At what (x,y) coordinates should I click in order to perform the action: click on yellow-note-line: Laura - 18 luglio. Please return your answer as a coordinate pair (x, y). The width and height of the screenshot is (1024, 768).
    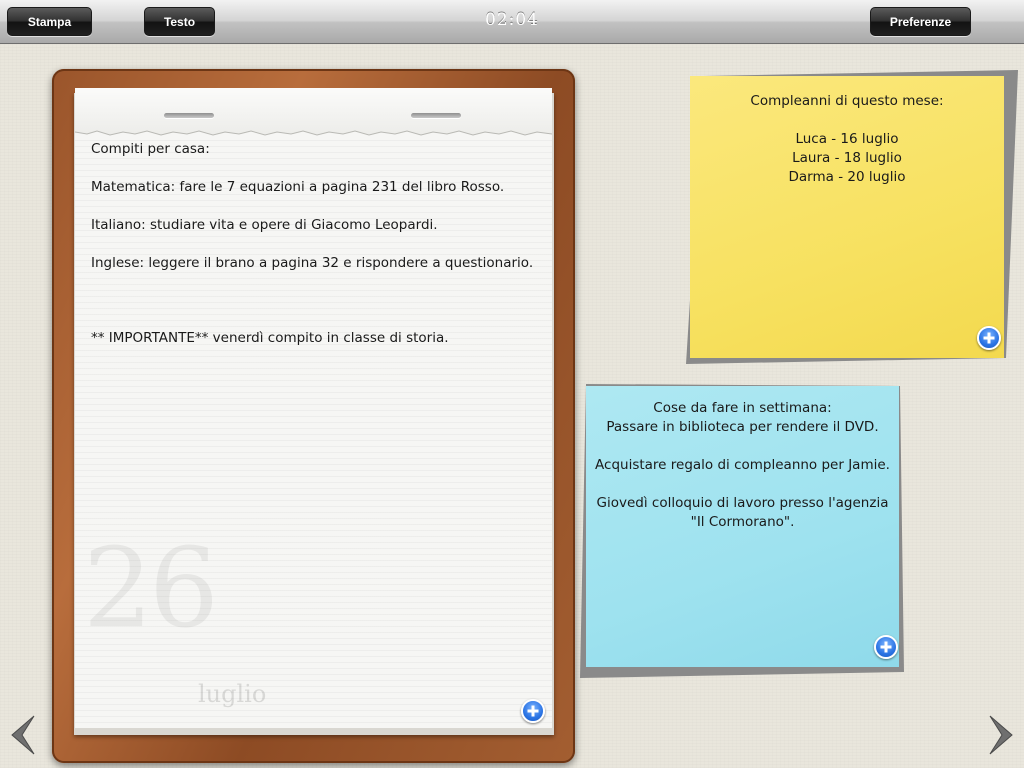
    Looking at the image, I should click on (847, 158).